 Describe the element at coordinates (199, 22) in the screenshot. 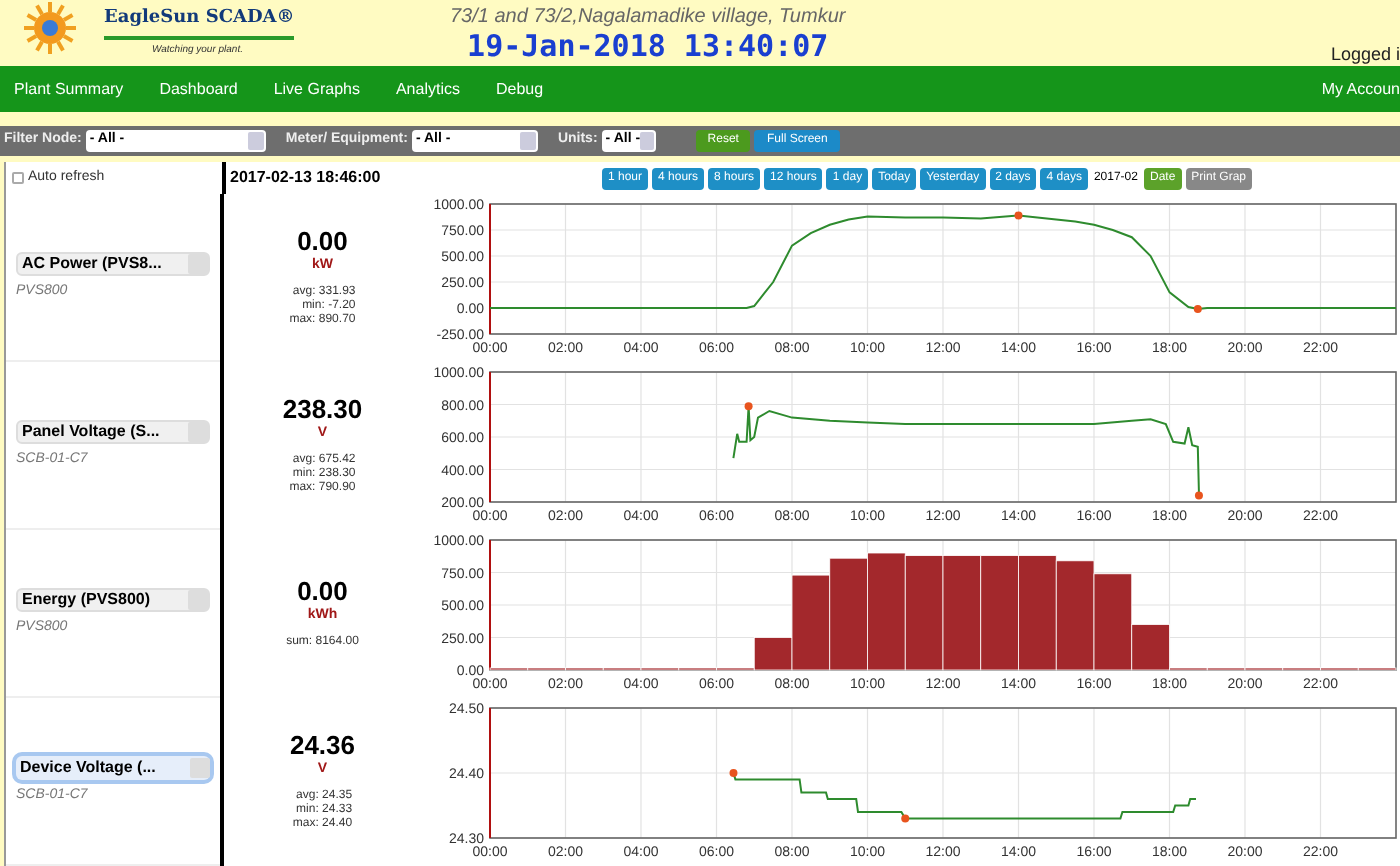

I see `brand-name: EagleSun SCADA®` at that location.